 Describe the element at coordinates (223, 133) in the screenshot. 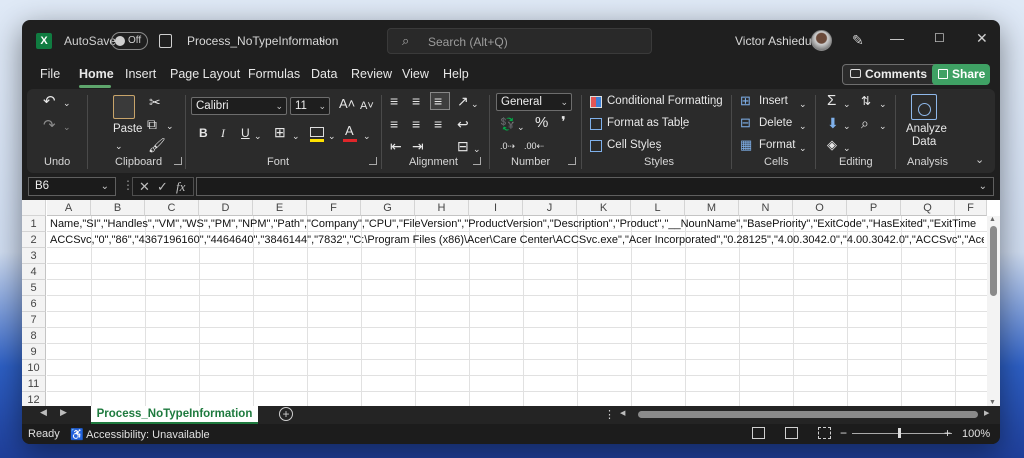

I see `italic-button: I` at that location.